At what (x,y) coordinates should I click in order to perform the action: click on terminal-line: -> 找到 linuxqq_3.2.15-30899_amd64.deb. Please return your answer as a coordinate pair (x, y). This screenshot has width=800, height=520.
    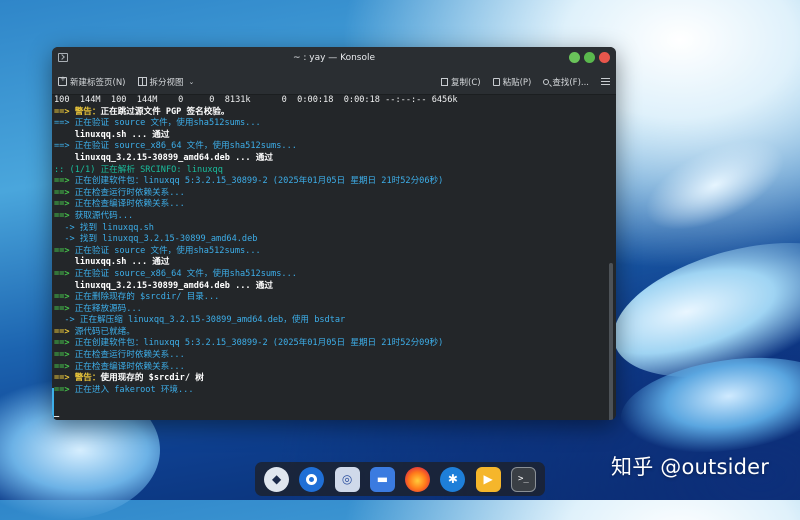
    Looking at the image, I should click on (330, 240).